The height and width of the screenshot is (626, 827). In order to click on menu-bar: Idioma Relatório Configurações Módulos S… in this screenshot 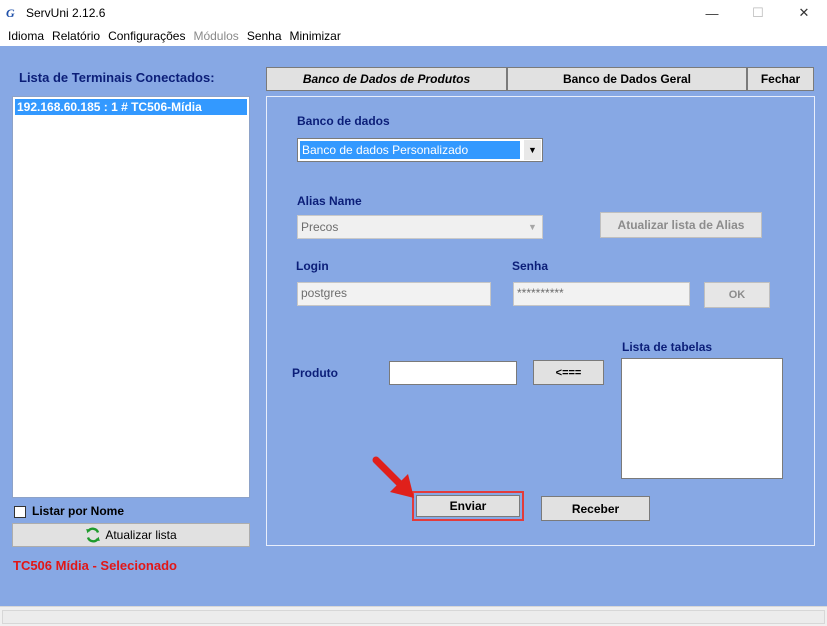, I will do `click(413, 36)`.